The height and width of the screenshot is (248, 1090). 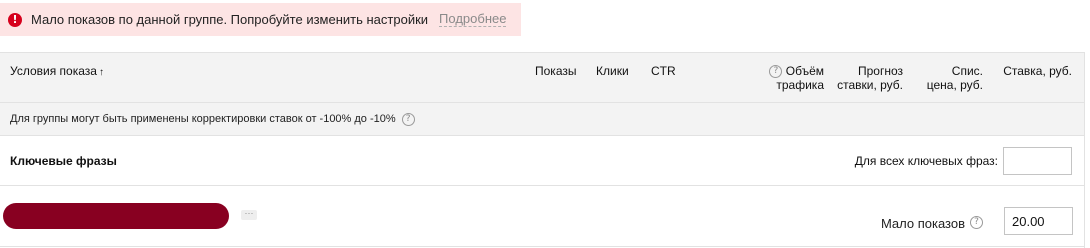 What do you see at coordinates (967, 71) in the screenshot?
I see `column-charge-line1: Спис.` at bounding box center [967, 71].